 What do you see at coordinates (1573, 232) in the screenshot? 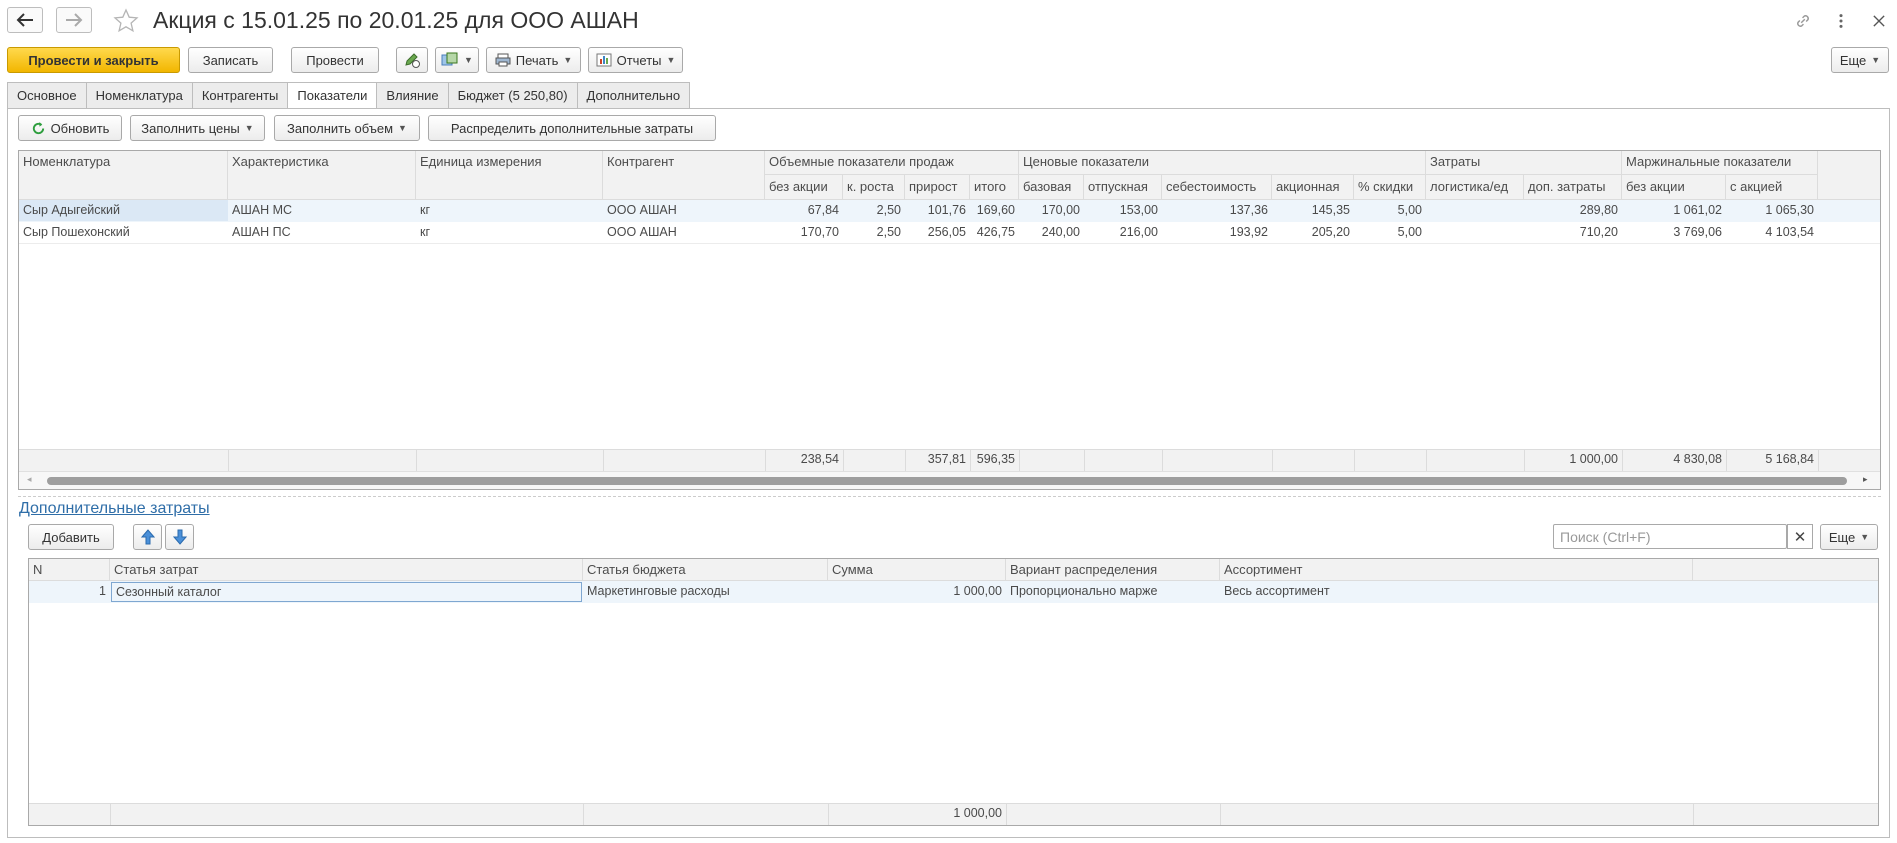
I see `cell-extra-costs: 710,20` at bounding box center [1573, 232].